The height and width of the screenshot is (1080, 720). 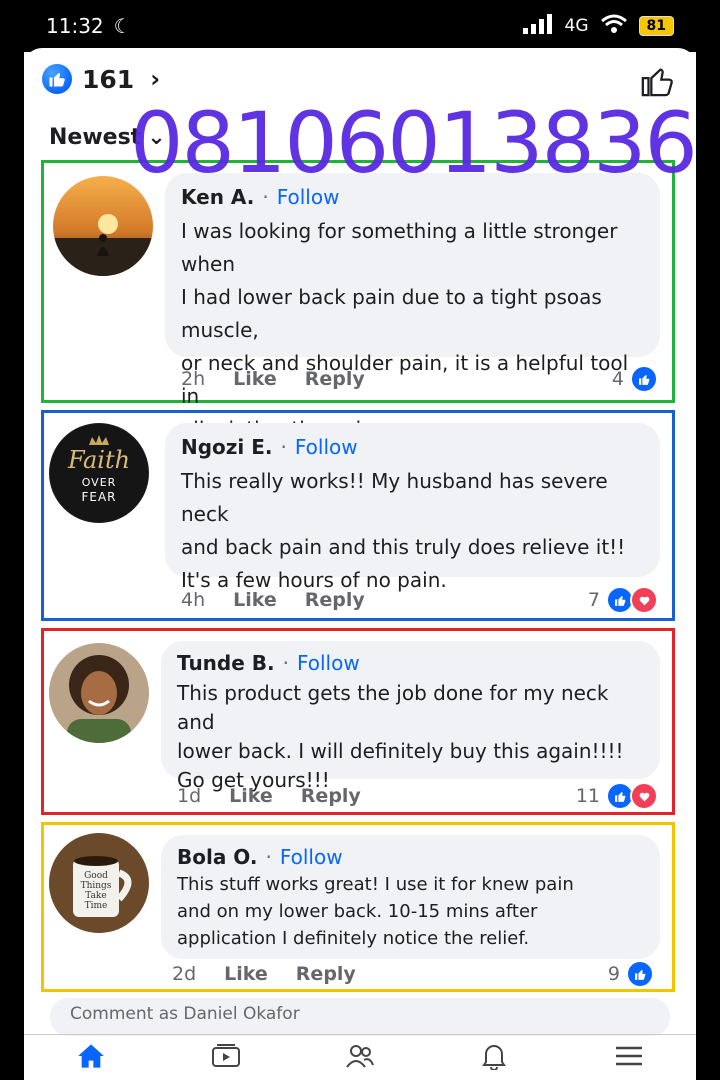 I want to click on comment-reactions: 4, so click(x=635, y=379).